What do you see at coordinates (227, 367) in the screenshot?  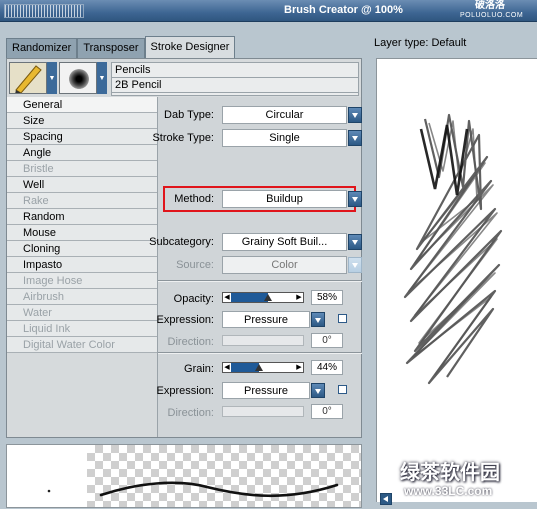 I see `grain-slider-left-icon: ◀` at bounding box center [227, 367].